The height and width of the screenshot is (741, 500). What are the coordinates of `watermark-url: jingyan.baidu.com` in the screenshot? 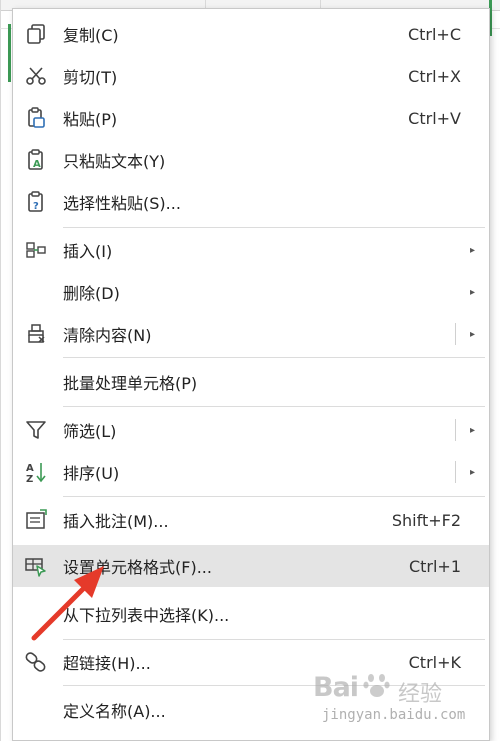 It's located at (394, 715).